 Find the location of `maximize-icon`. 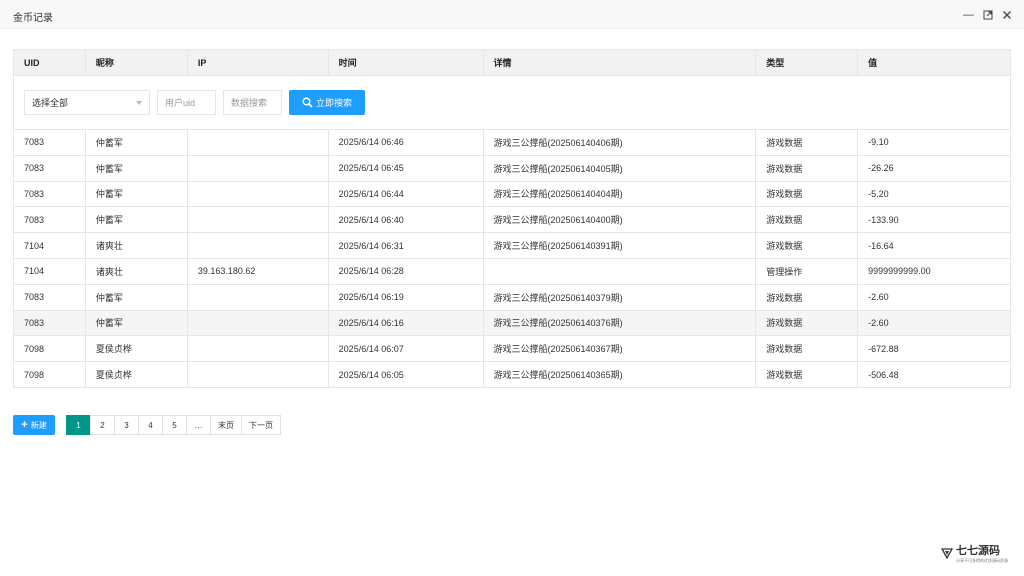

maximize-icon is located at coordinates (987, 14).